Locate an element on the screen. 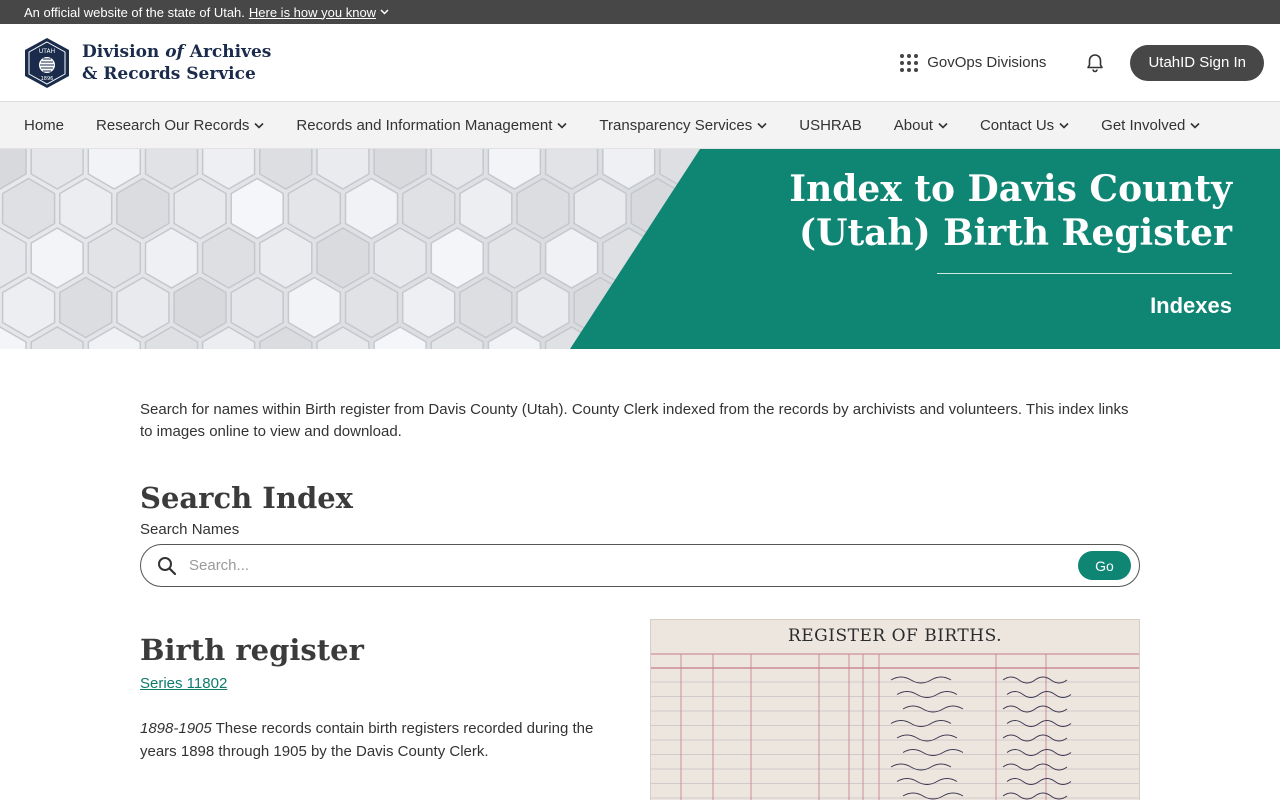 The height and width of the screenshot is (800, 1280). register-of-births-image: REGISTER OF BIRTHS. is located at coordinates (895, 709).